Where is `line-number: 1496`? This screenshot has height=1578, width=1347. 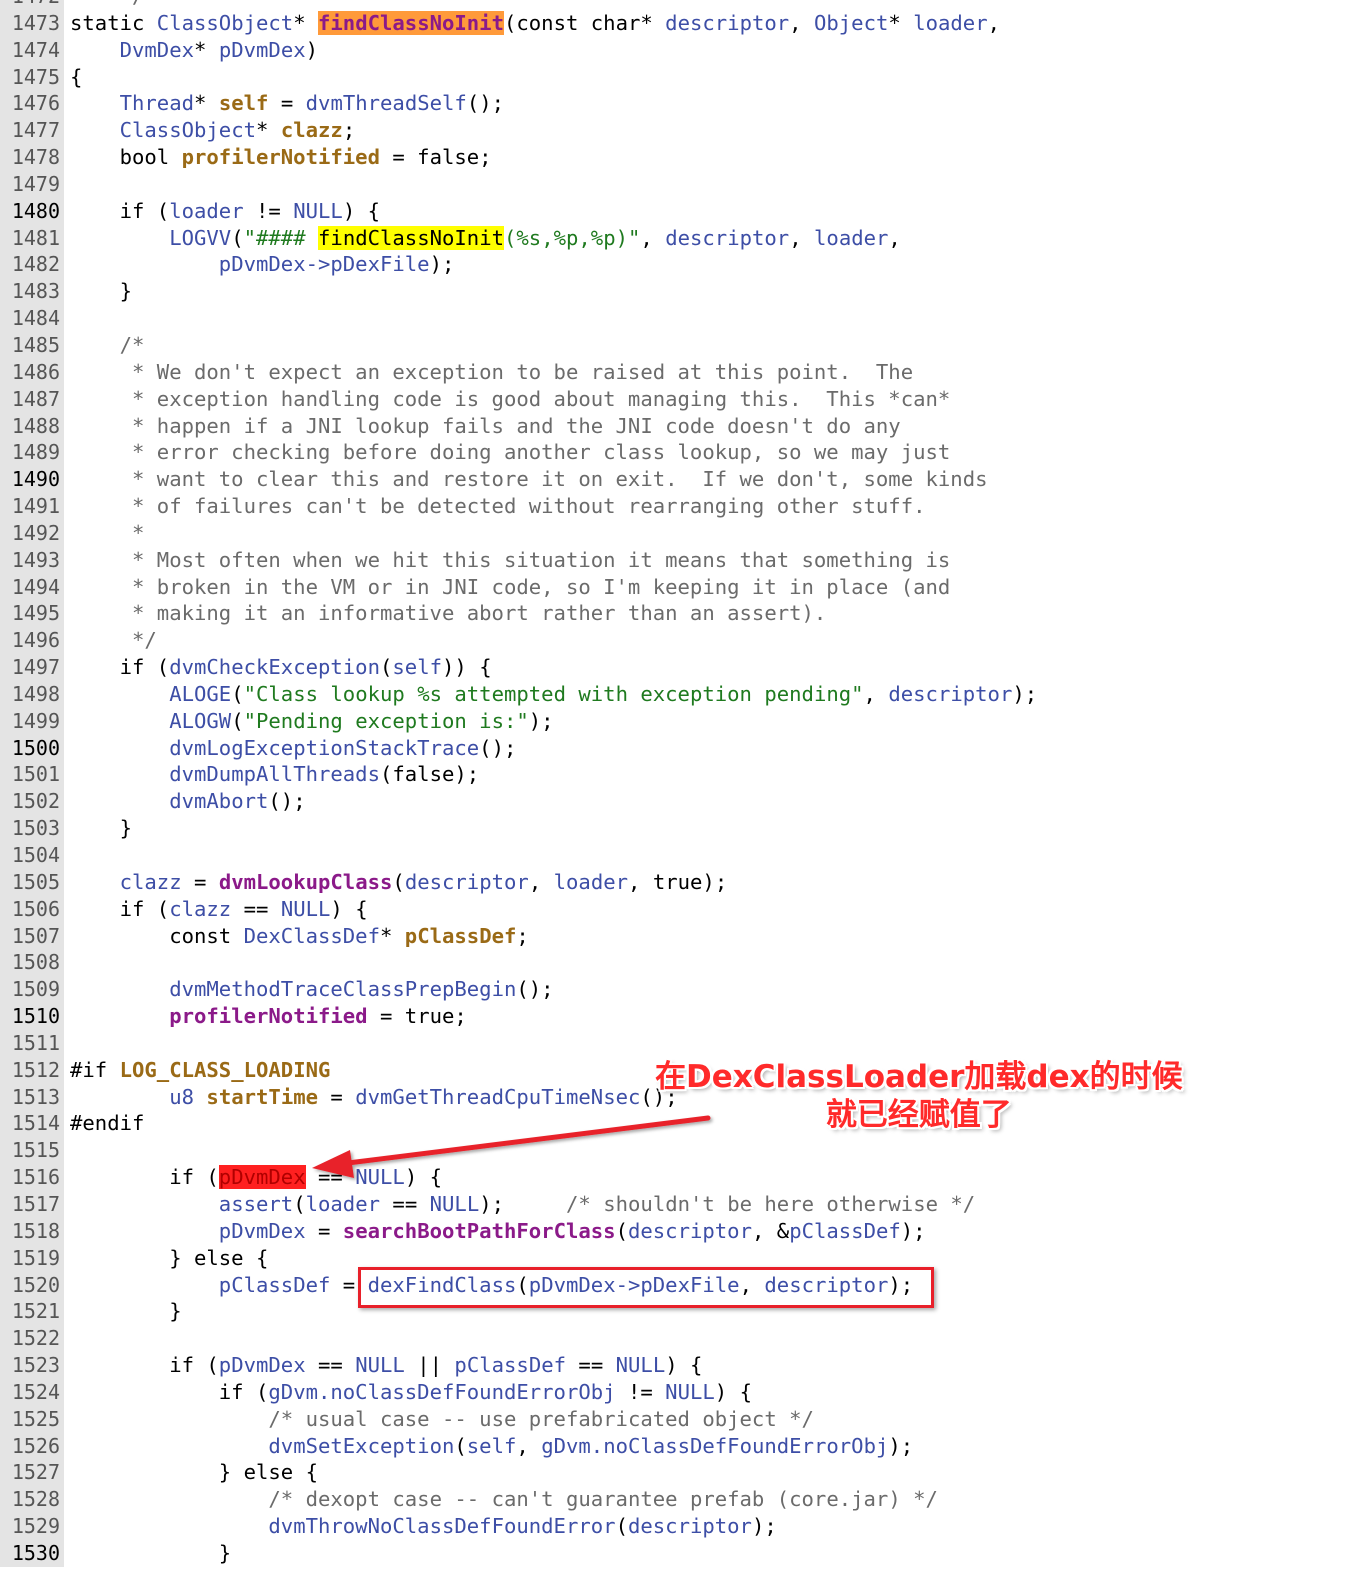 line-number: 1496 is located at coordinates (32, 641).